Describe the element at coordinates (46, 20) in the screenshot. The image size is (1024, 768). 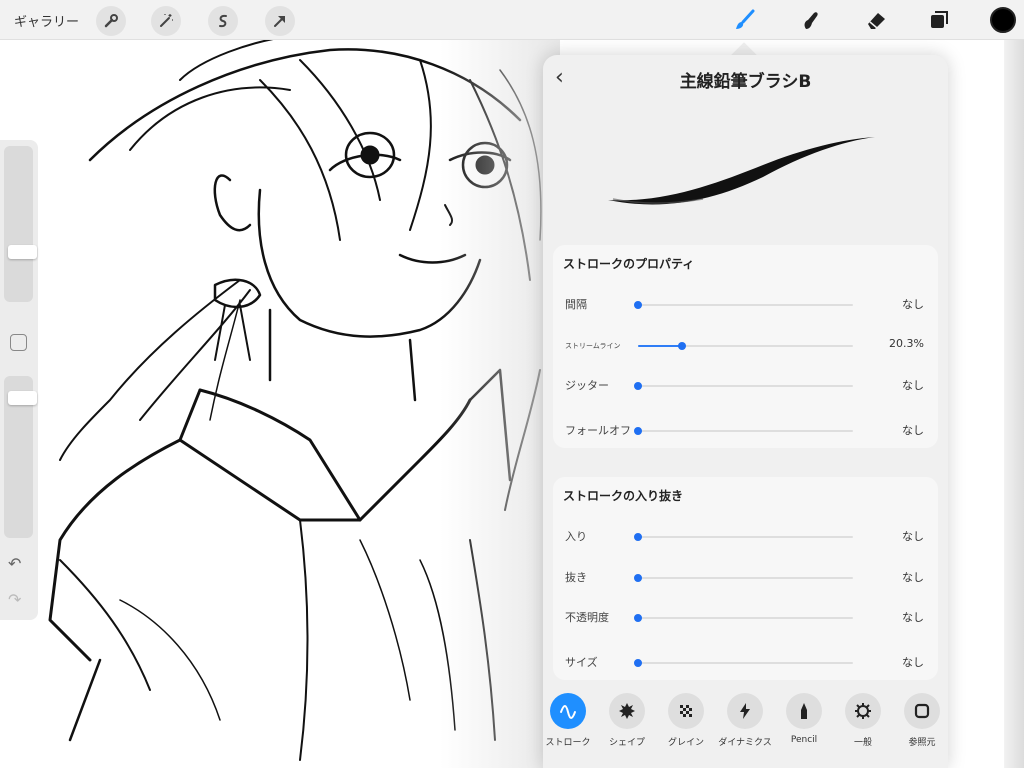
I see `gallery-button: ギャラリー` at that location.